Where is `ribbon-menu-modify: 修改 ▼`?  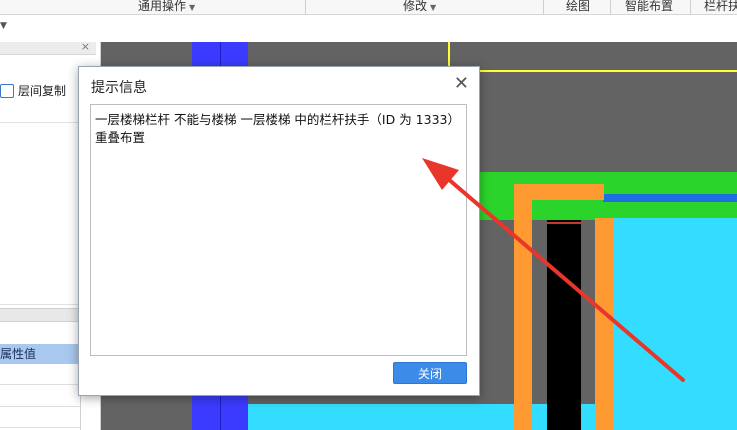 ribbon-menu-modify: 修改 ▼ is located at coordinates (419, 7).